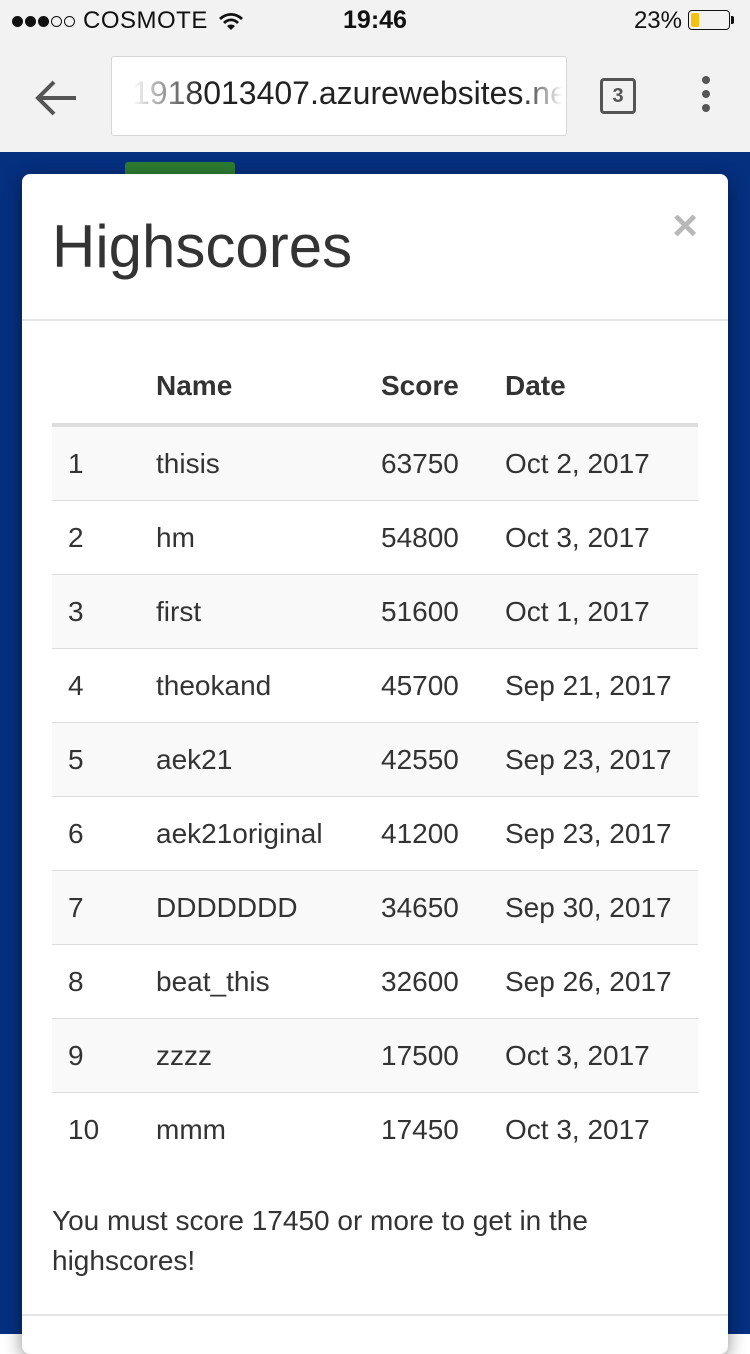  What do you see at coordinates (268, 833) in the screenshot?
I see `cell-name: aek21original` at bounding box center [268, 833].